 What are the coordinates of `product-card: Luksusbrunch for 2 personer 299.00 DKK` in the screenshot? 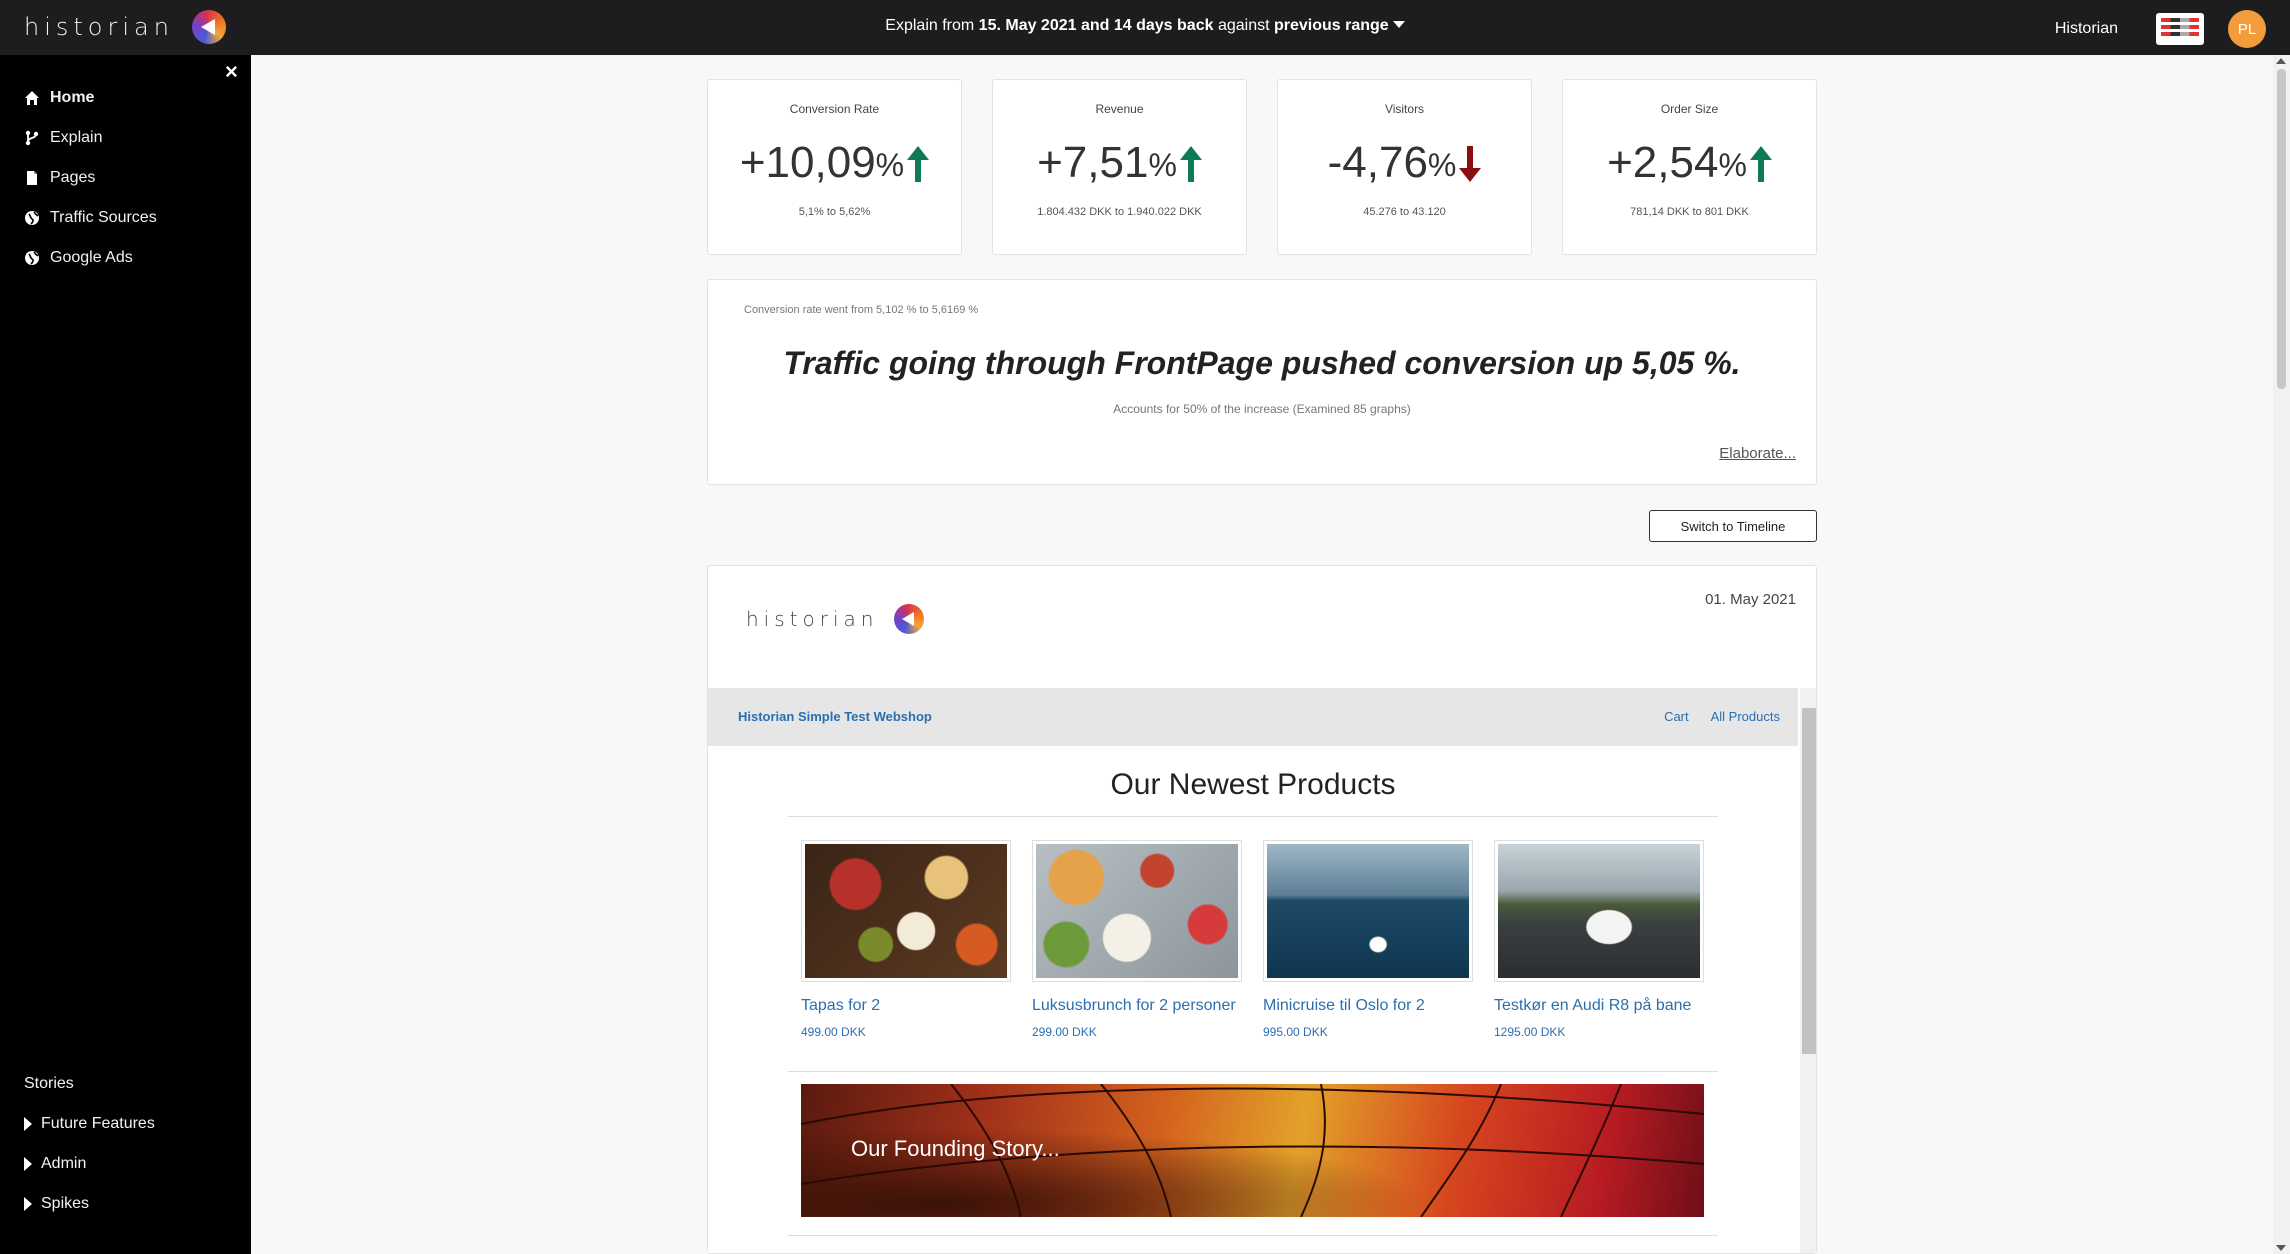 It's located at (1137, 939).